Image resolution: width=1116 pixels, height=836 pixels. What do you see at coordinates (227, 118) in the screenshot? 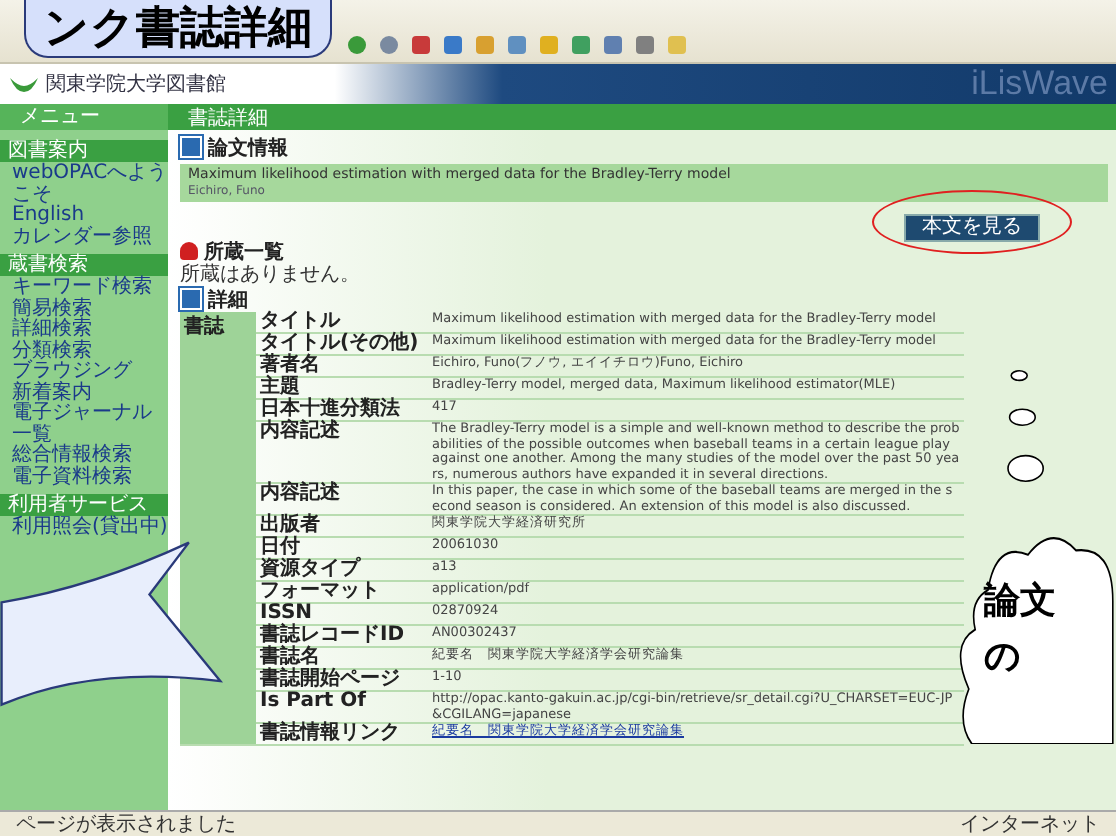
I see `section-title: 書誌詳細` at bounding box center [227, 118].